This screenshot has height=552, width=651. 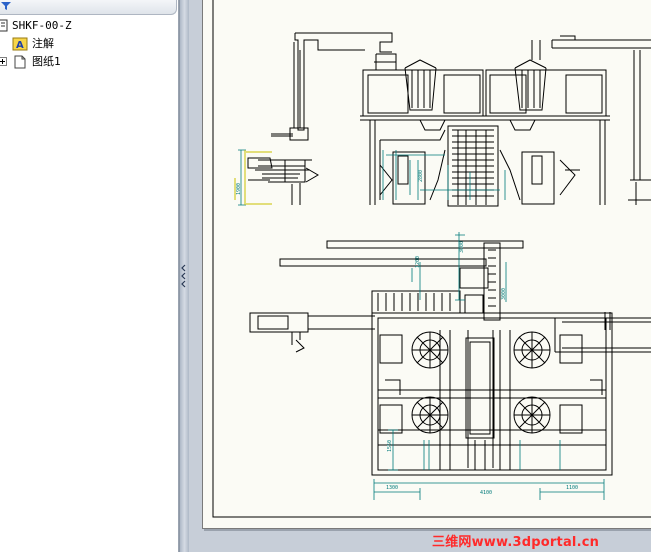 What do you see at coordinates (89, 25) in the screenshot?
I see `tree-item-drawing-root: SHKF-00-Z` at bounding box center [89, 25].